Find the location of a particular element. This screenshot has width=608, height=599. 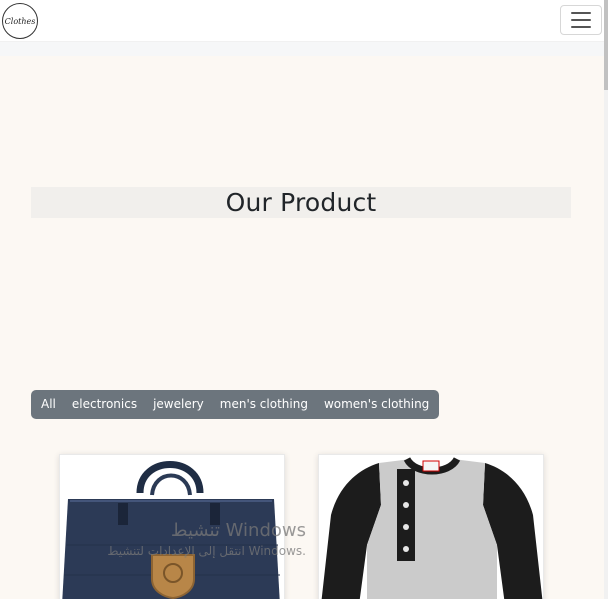

page-scrollbar is located at coordinates (606, 299).